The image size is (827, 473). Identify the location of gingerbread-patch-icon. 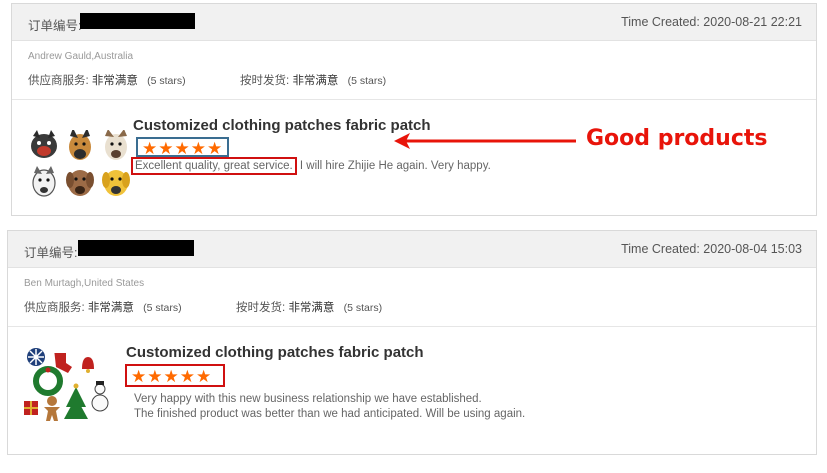
(52, 408).